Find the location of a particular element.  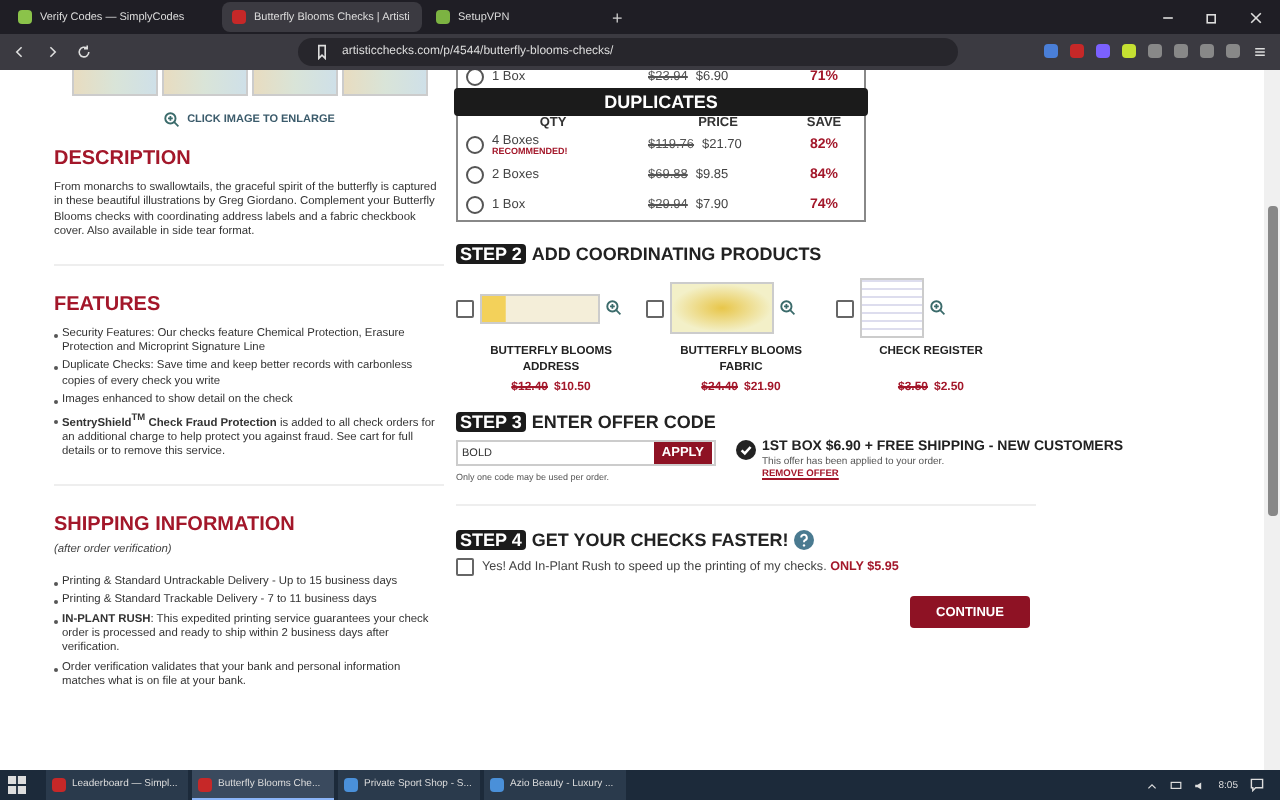

step-title: ADD COORDINATING PRODUCTS is located at coordinates (676, 254).